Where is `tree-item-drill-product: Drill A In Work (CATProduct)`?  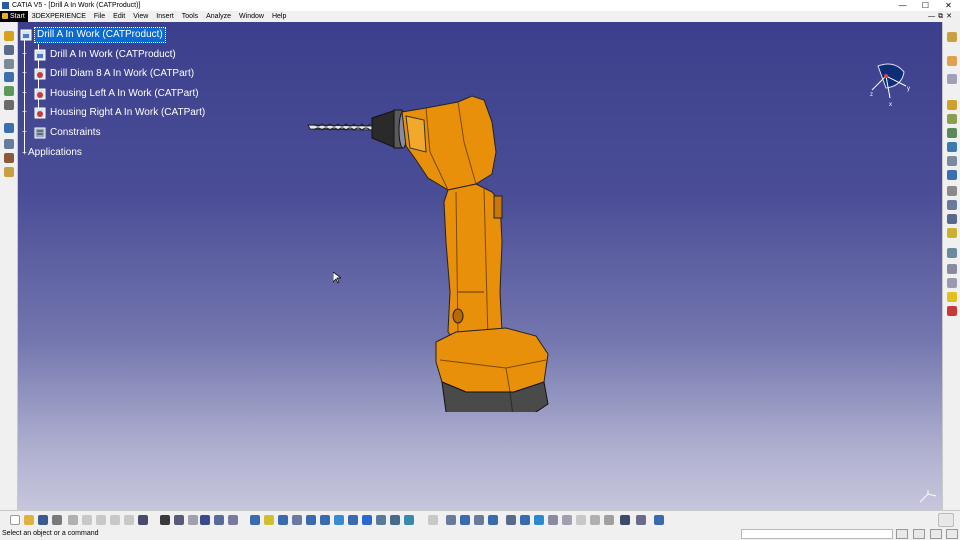
tree-item-drill-product: Drill A In Work (CATProduct) is located at coordinates (106, 55).